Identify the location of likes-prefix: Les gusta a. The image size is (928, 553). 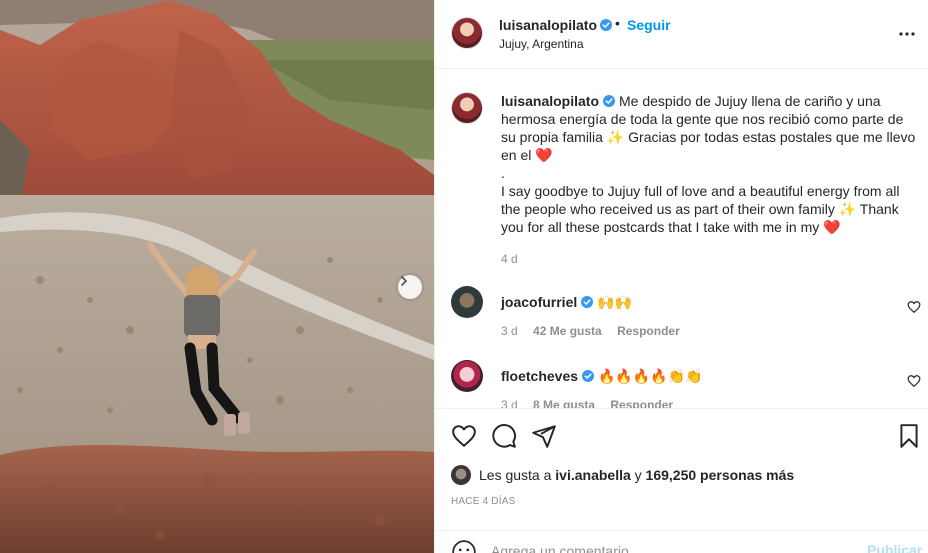
(515, 475).